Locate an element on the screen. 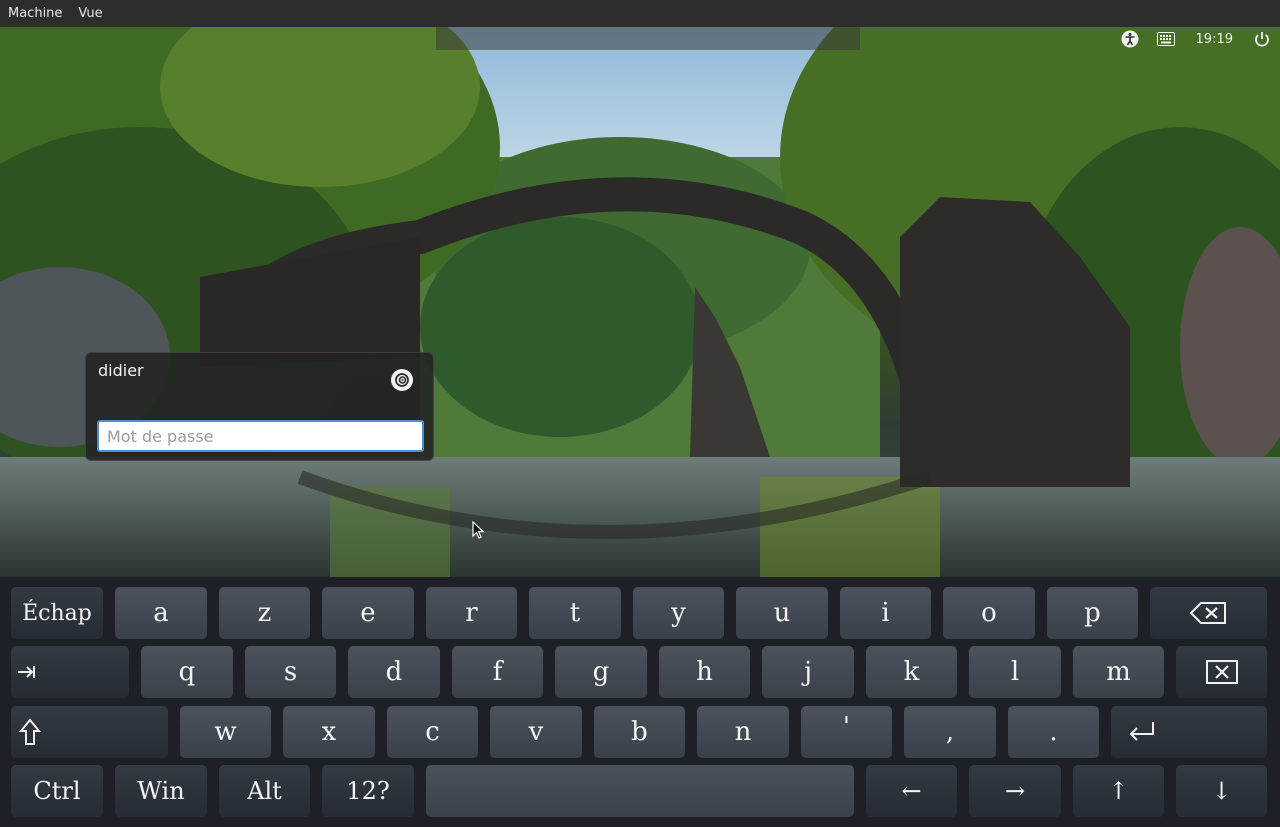 This screenshot has height=827, width=1280. top-panel-indicators: 19:19 is located at coordinates (1196, 39).